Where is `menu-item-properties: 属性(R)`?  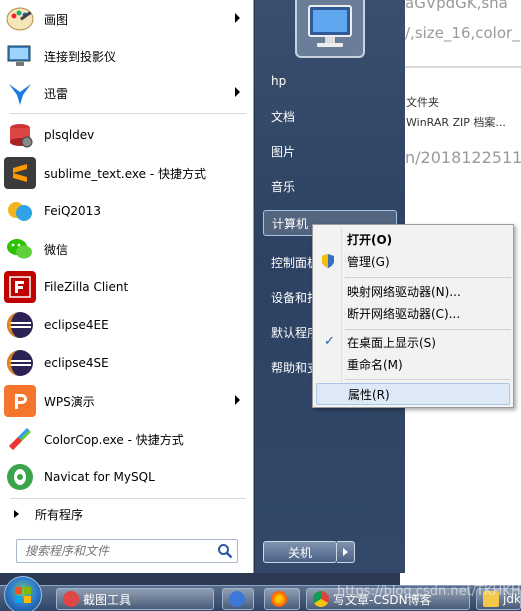
menu-item-properties: 属性(R) is located at coordinates (413, 394).